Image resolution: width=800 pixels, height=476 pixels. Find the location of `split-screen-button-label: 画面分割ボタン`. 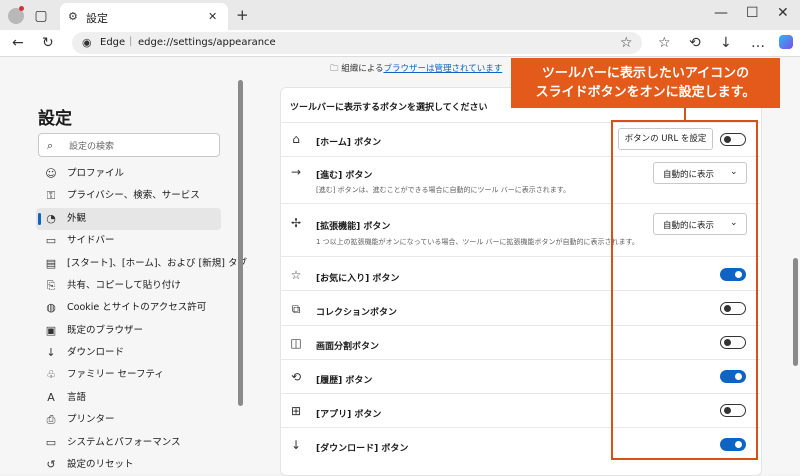

split-screen-button-label: 画面分割ボタン is located at coordinates (348, 347).